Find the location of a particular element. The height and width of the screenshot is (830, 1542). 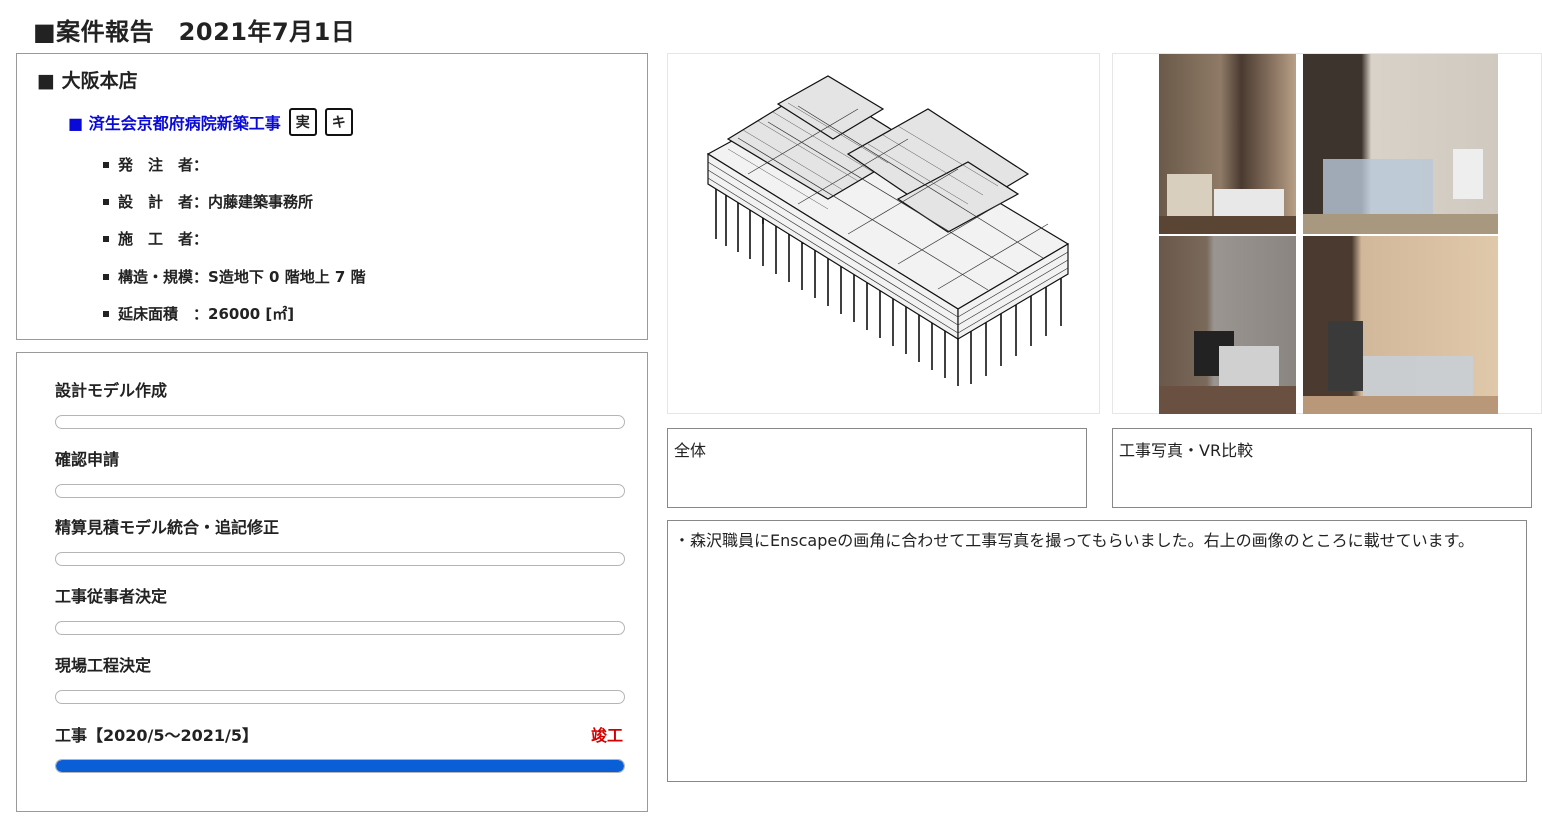

site-photo-vr-comparison is located at coordinates (1327, 233).